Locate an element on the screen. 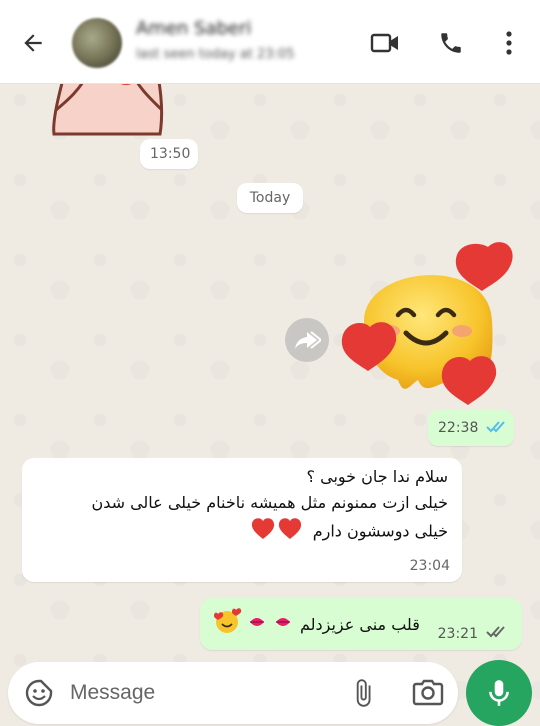 The width and height of the screenshot is (540, 726). paperclip-icon is located at coordinates (363, 693).